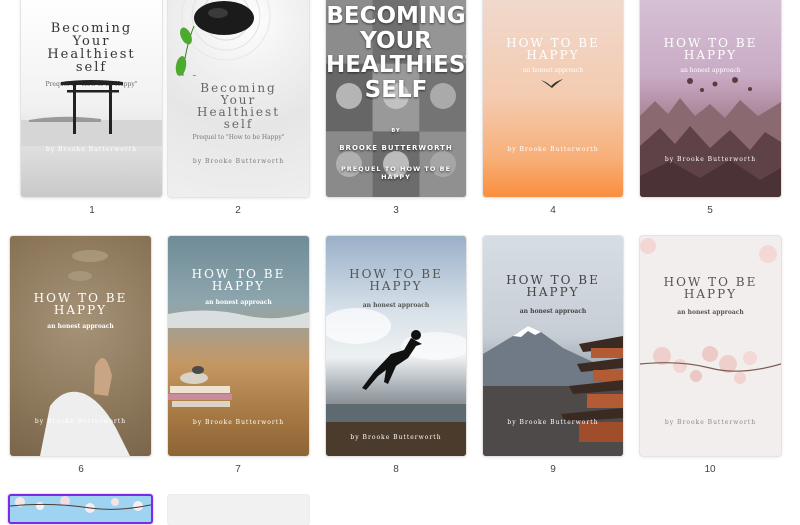  I want to click on page-3-author: BROOKE BUTTERWORTH, so click(396, 148).